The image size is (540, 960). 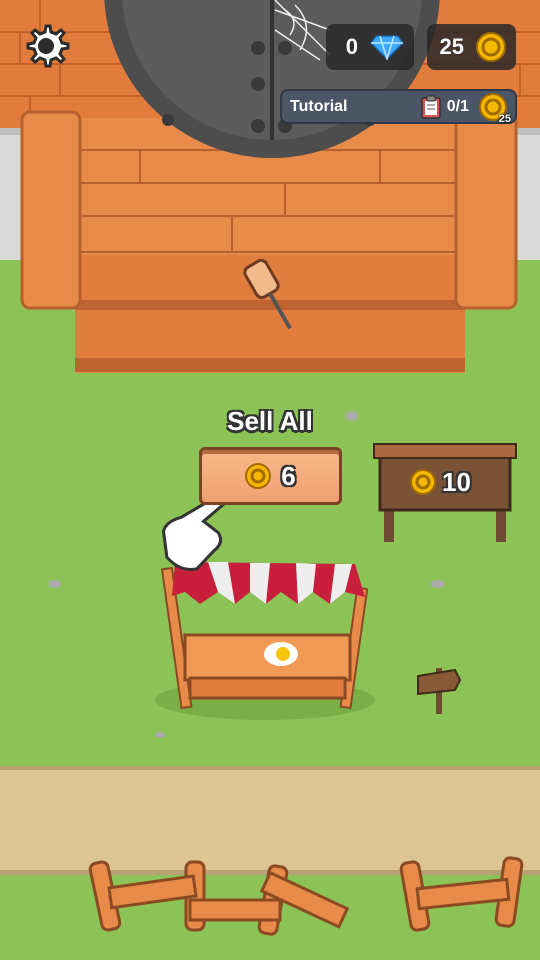 I want to click on tutorial-bar: Tutorial 0/1 25, so click(x=398, y=107).